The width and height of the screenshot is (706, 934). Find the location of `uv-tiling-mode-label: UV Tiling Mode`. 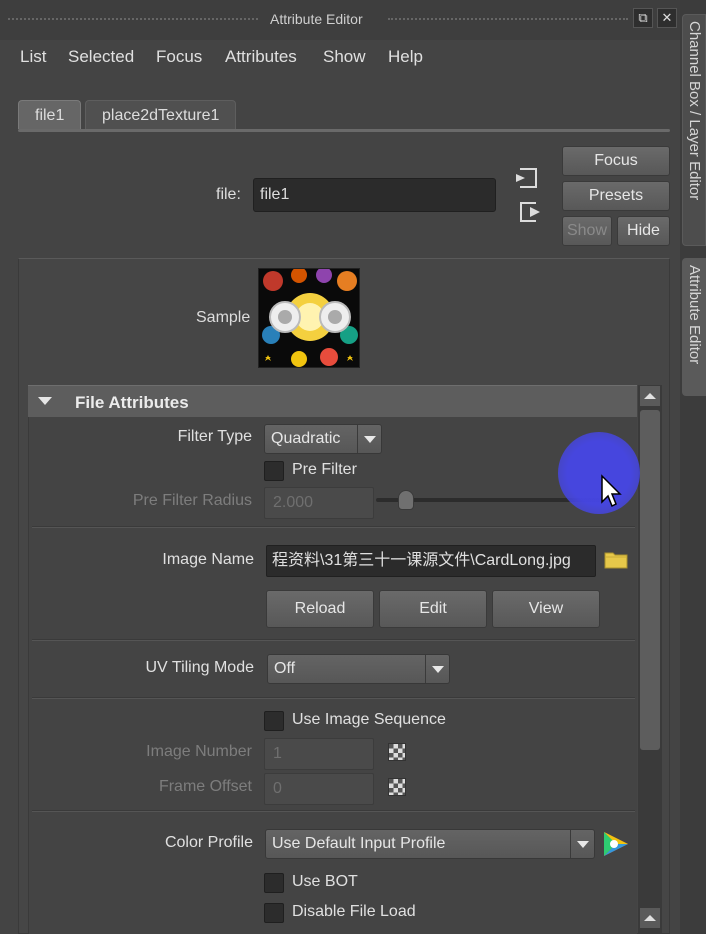

uv-tiling-mode-label: UV Tiling Mode is located at coordinates (200, 667).